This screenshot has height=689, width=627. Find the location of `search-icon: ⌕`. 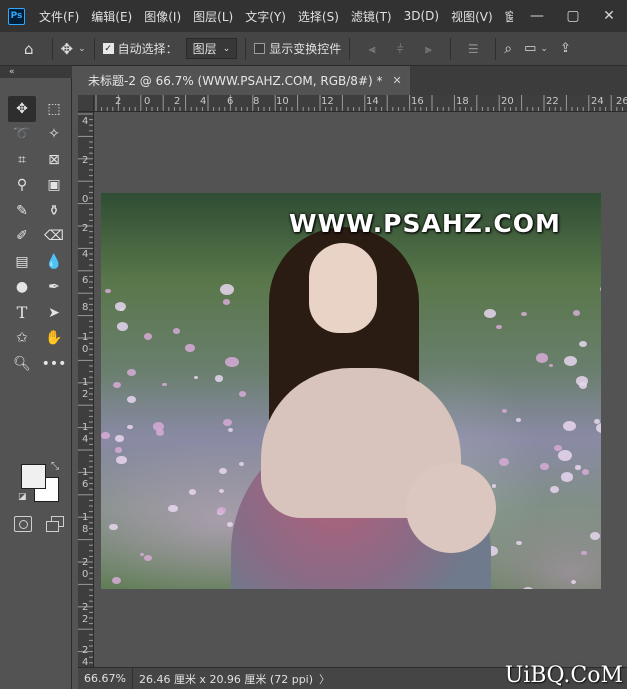

search-icon: ⌕ is located at coordinates (508, 49).